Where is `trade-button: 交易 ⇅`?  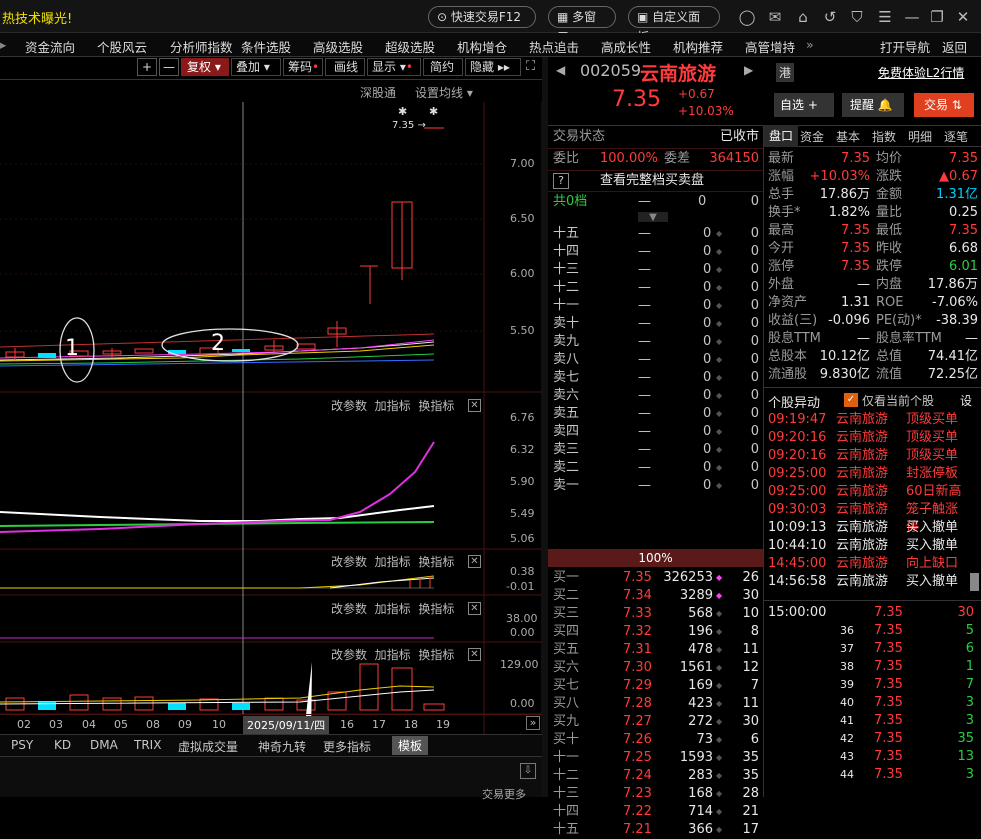
trade-button: 交易 ⇅ is located at coordinates (944, 105).